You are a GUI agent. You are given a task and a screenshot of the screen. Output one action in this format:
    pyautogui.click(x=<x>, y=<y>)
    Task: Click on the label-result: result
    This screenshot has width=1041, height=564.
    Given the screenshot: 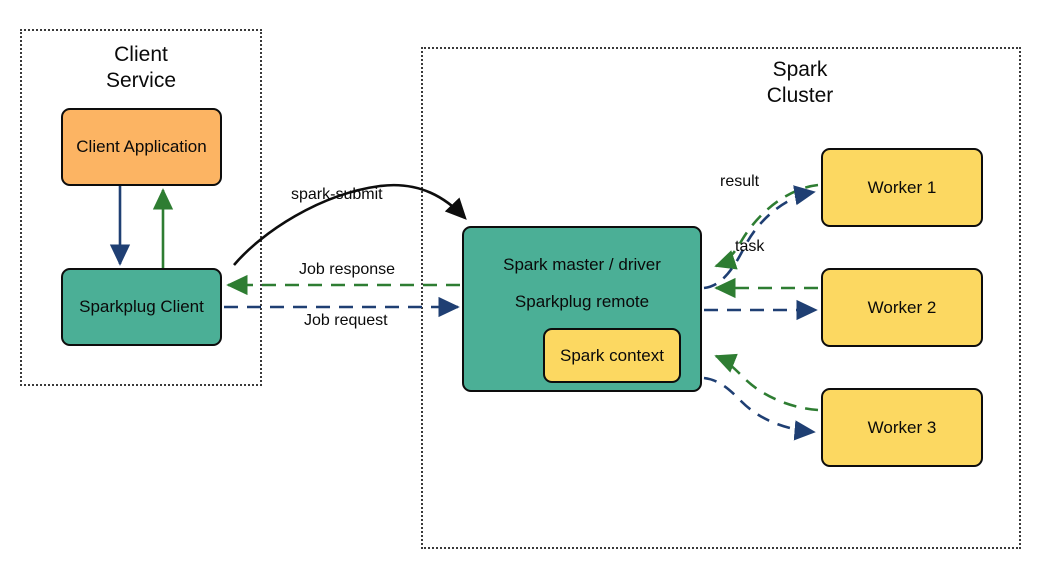 What is the action you would take?
    pyautogui.click(x=740, y=181)
    